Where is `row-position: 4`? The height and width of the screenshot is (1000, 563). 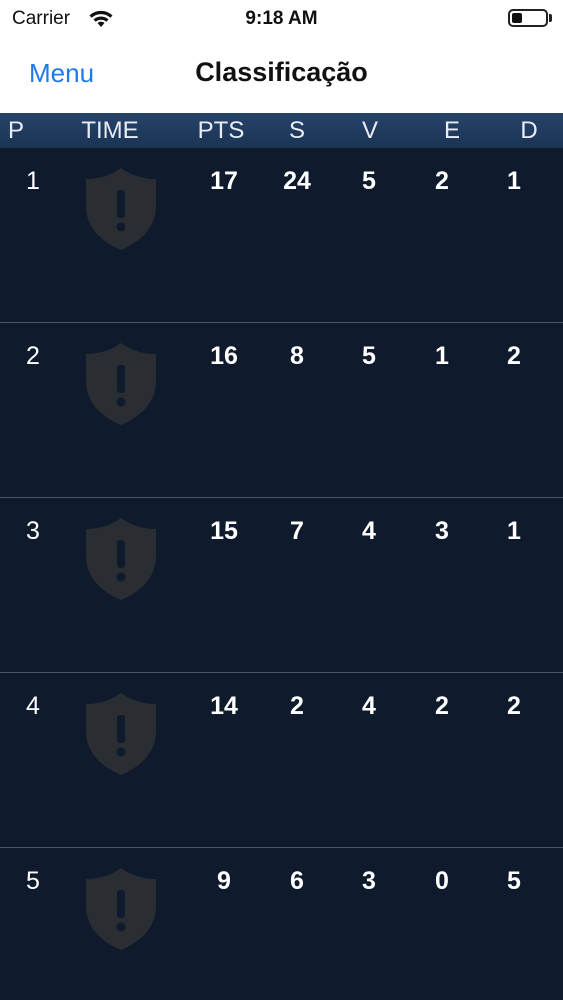 row-position: 4 is located at coordinates (33, 706).